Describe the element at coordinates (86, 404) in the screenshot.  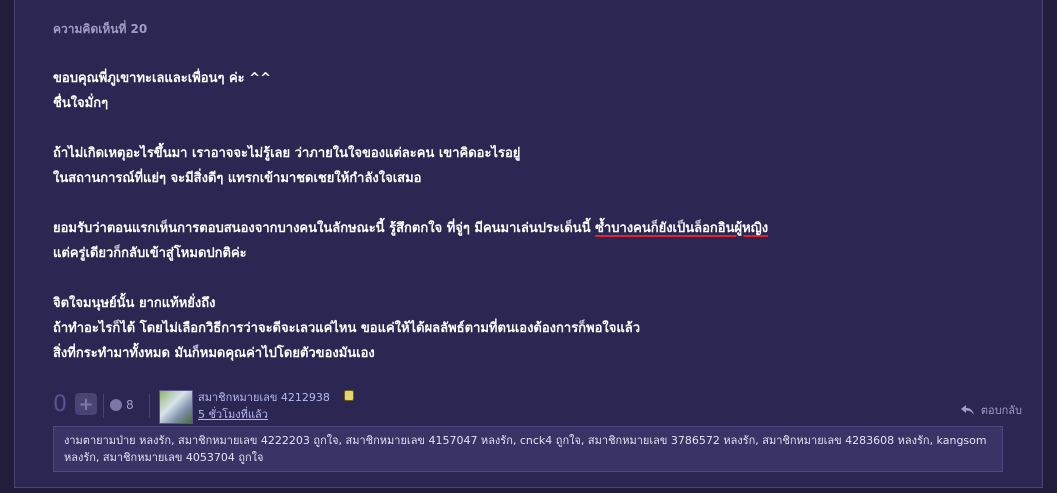
I see `plus-vote-button: +` at that location.